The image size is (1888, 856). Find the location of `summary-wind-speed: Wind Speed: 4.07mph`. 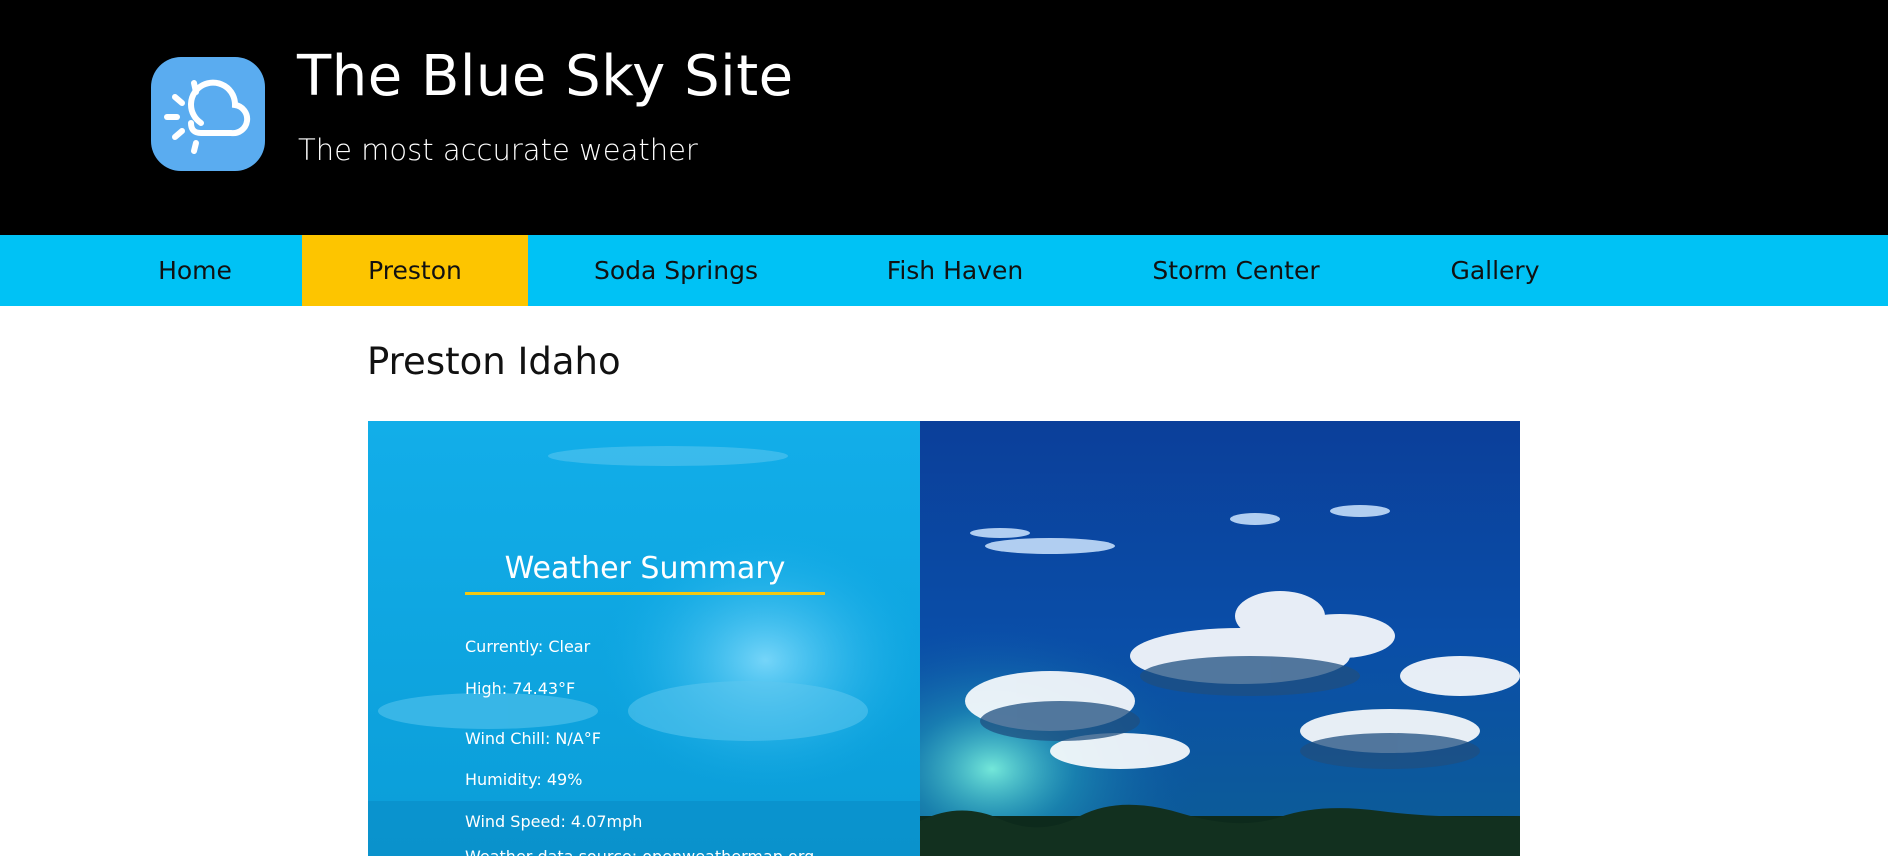

summary-wind-speed: Wind Speed: 4.07mph is located at coordinates (554, 821).